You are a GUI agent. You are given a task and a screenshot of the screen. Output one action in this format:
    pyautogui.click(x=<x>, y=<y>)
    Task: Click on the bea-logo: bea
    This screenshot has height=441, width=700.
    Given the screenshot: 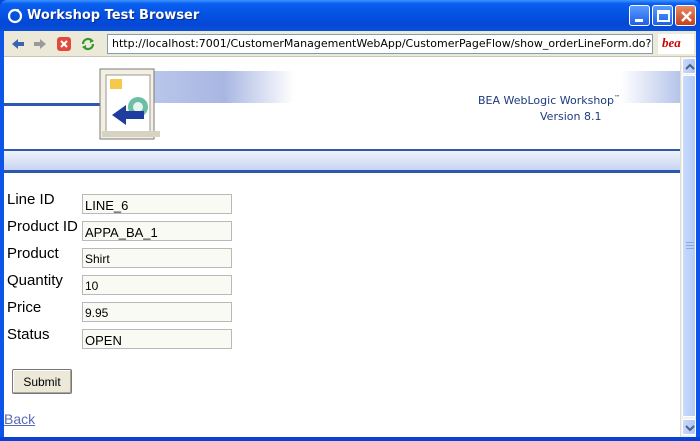 What is the action you would take?
    pyautogui.click(x=676, y=44)
    